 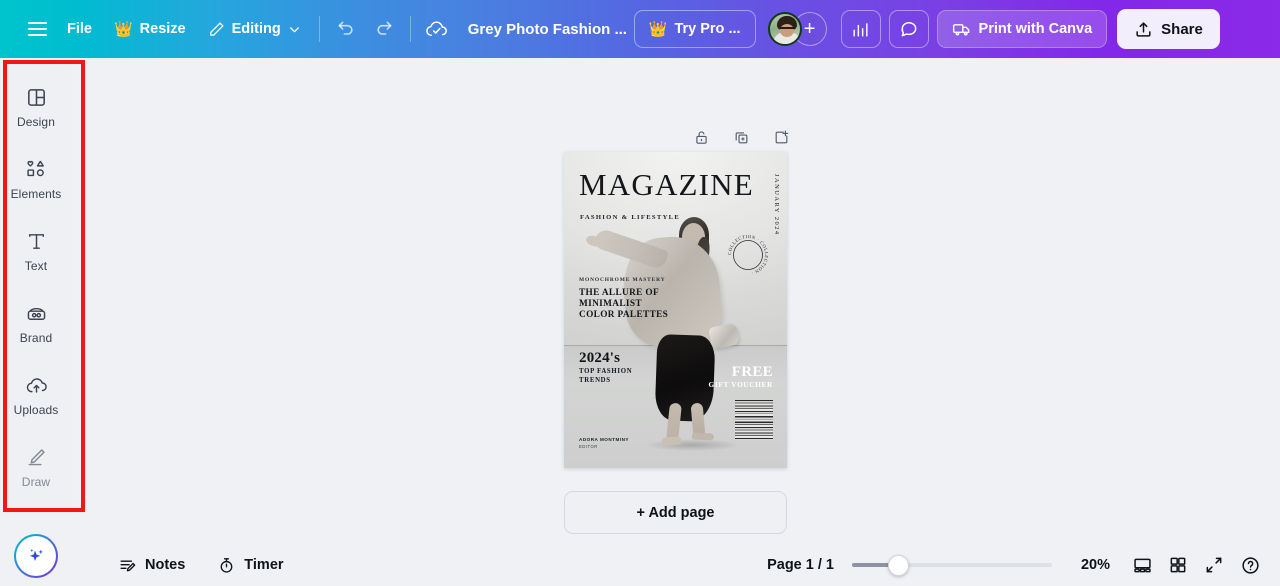 What do you see at coordinates (165, 565) in the screenshot?
I see `notes-label: Notes` at bounding box center [165, 565].